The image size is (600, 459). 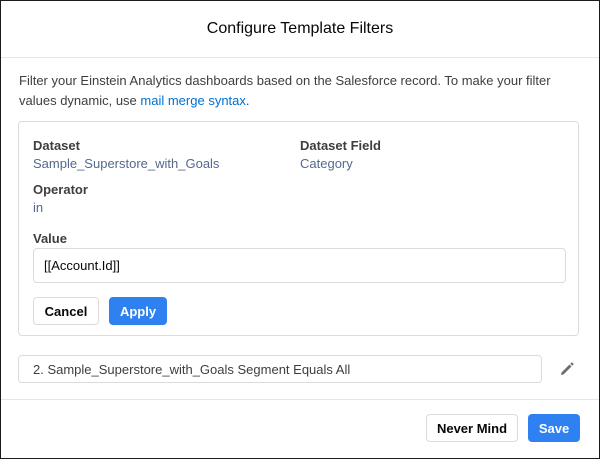 I want to click on pencil-icon-graphic, so click(x=567, y=368).